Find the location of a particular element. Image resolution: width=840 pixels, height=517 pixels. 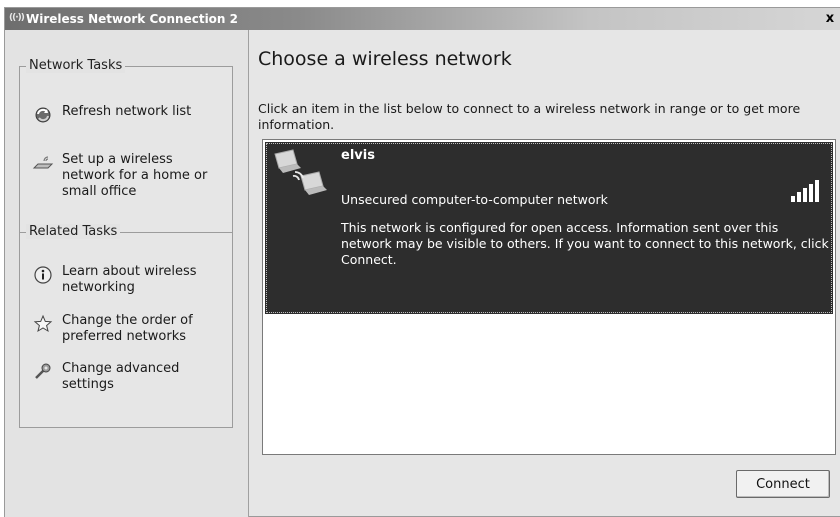

wireless-signal-icon: ((·)) is located at coordinates (17, 18).